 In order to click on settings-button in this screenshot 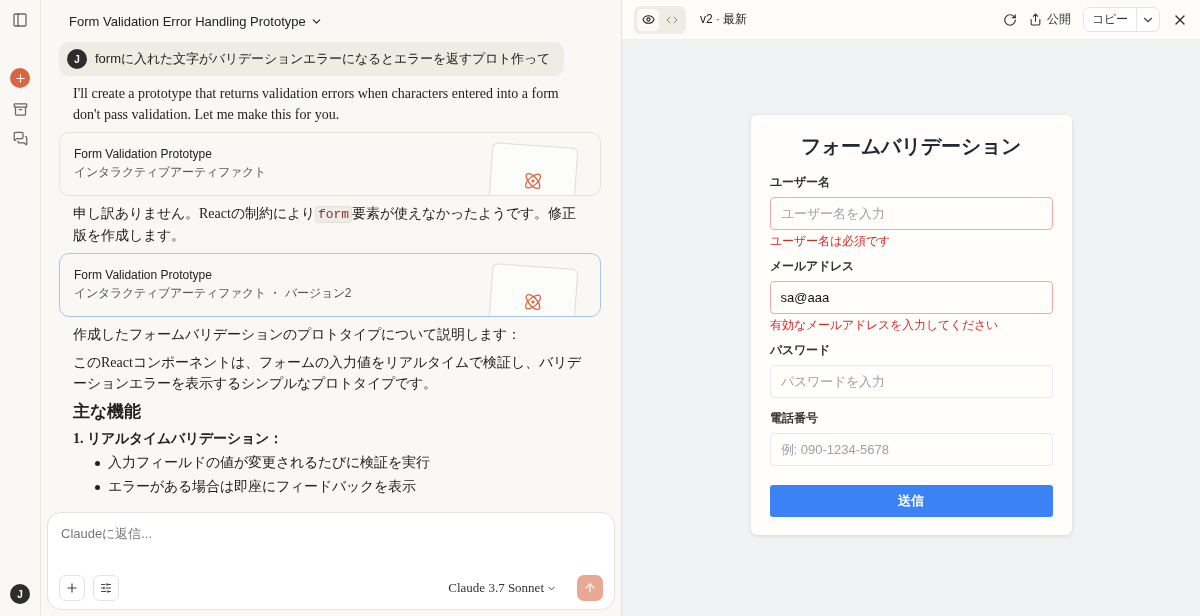, I will do `click(106, 588)`.